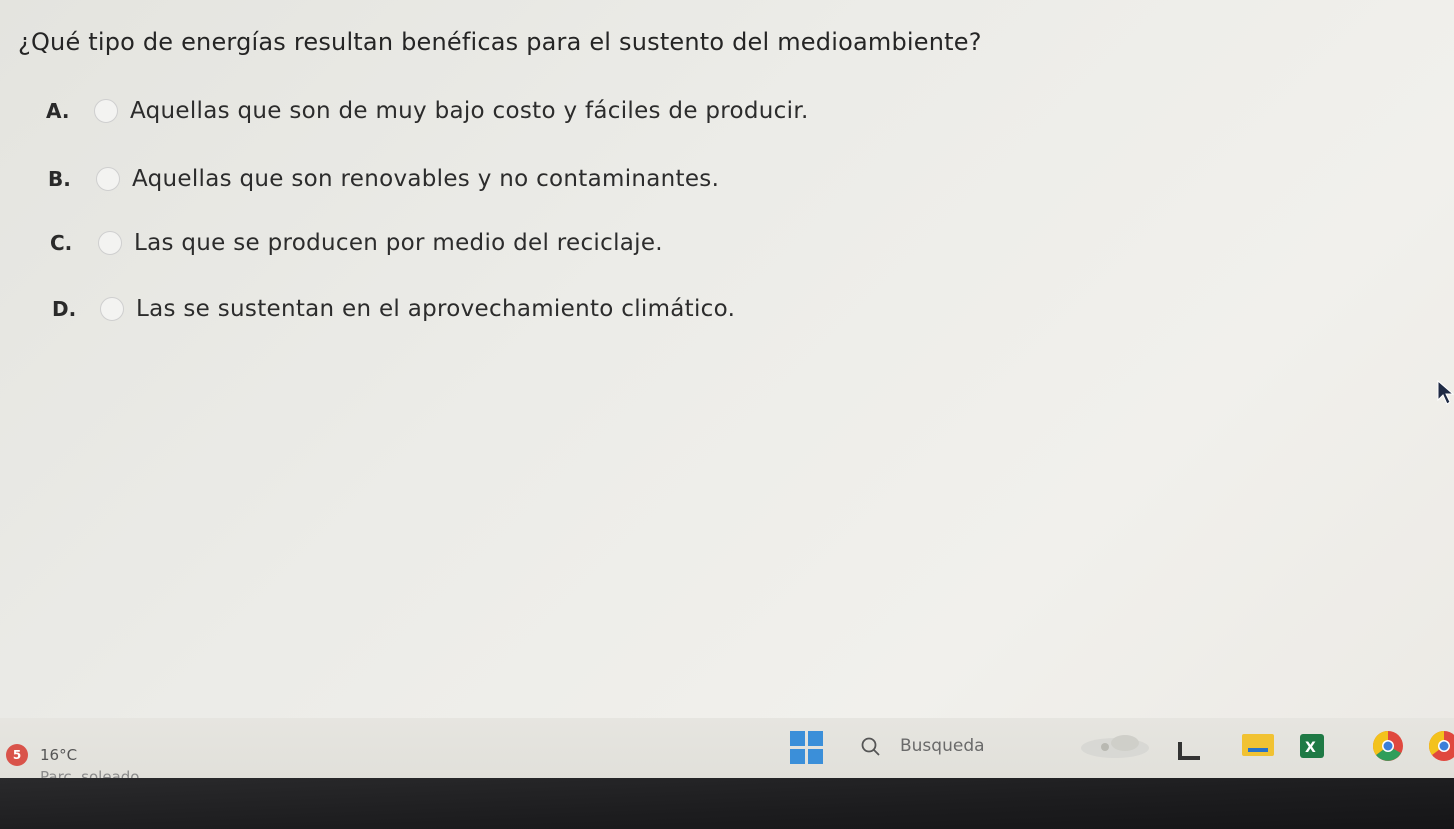 The width and height of the screenshot is (1454, 829). I want to click on monitor-bezel, so click(727, 803).